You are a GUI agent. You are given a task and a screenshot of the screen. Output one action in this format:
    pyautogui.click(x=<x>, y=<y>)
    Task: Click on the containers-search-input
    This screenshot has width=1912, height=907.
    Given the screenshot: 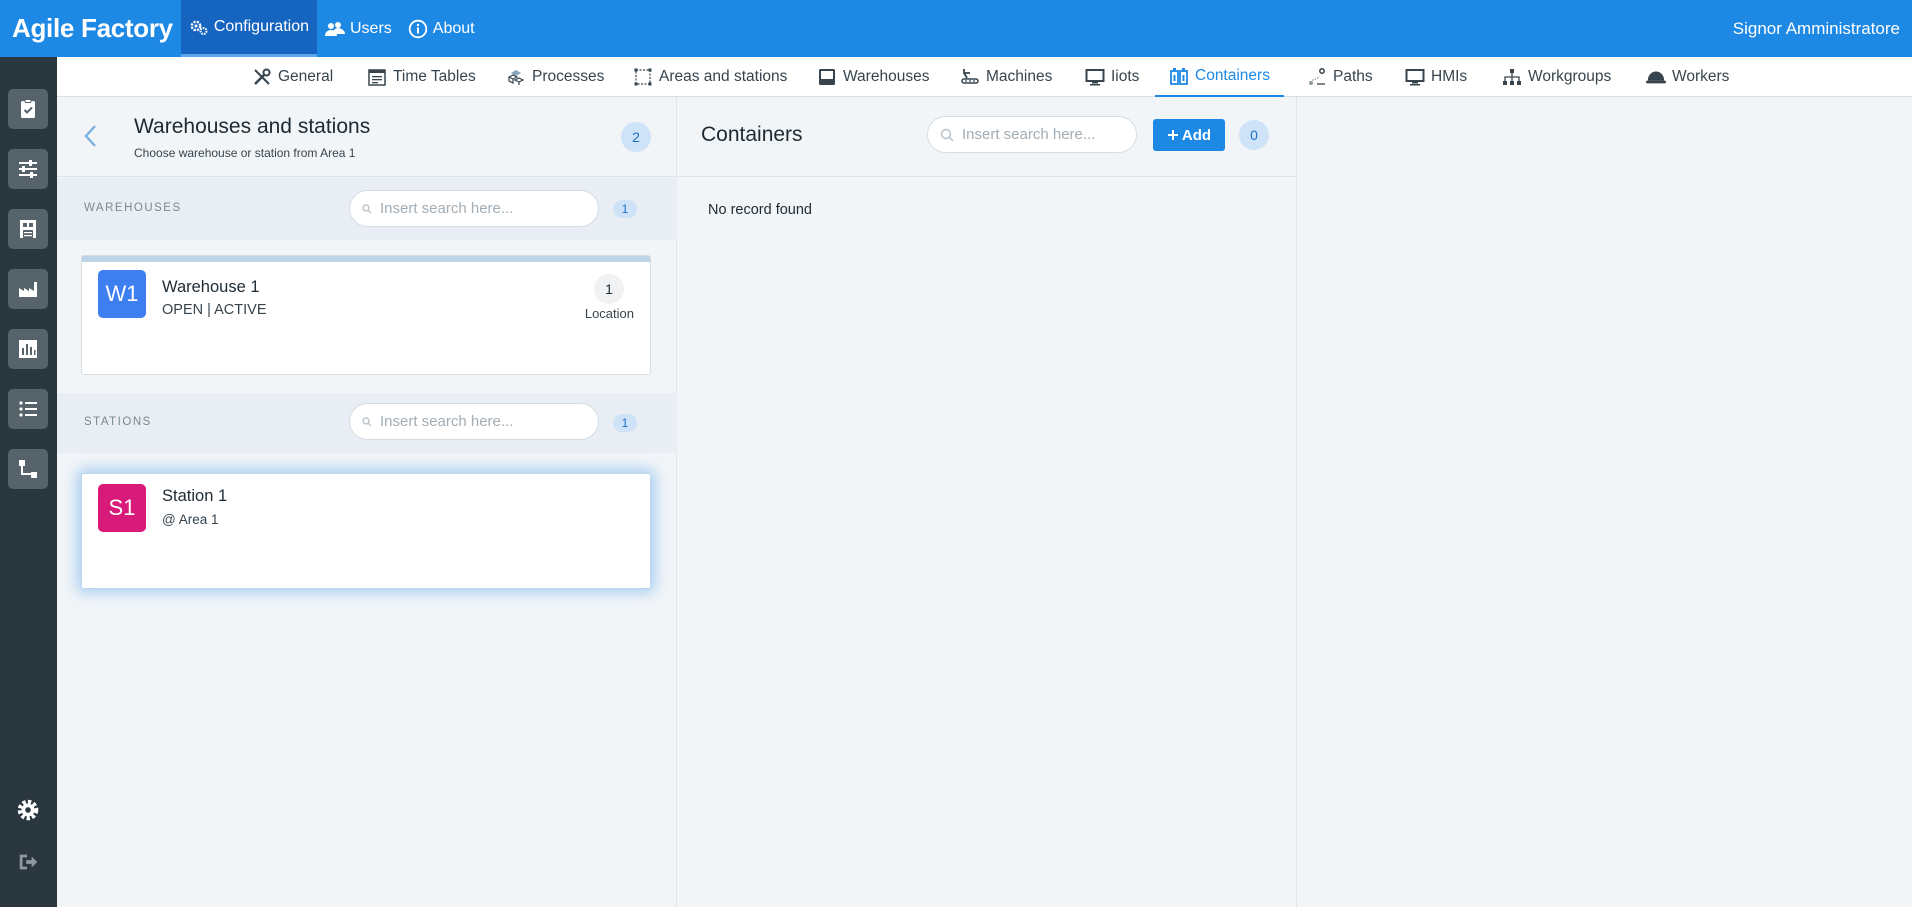 What is the action you would take?
    pyautogui.click(x=1042, y=134)
    